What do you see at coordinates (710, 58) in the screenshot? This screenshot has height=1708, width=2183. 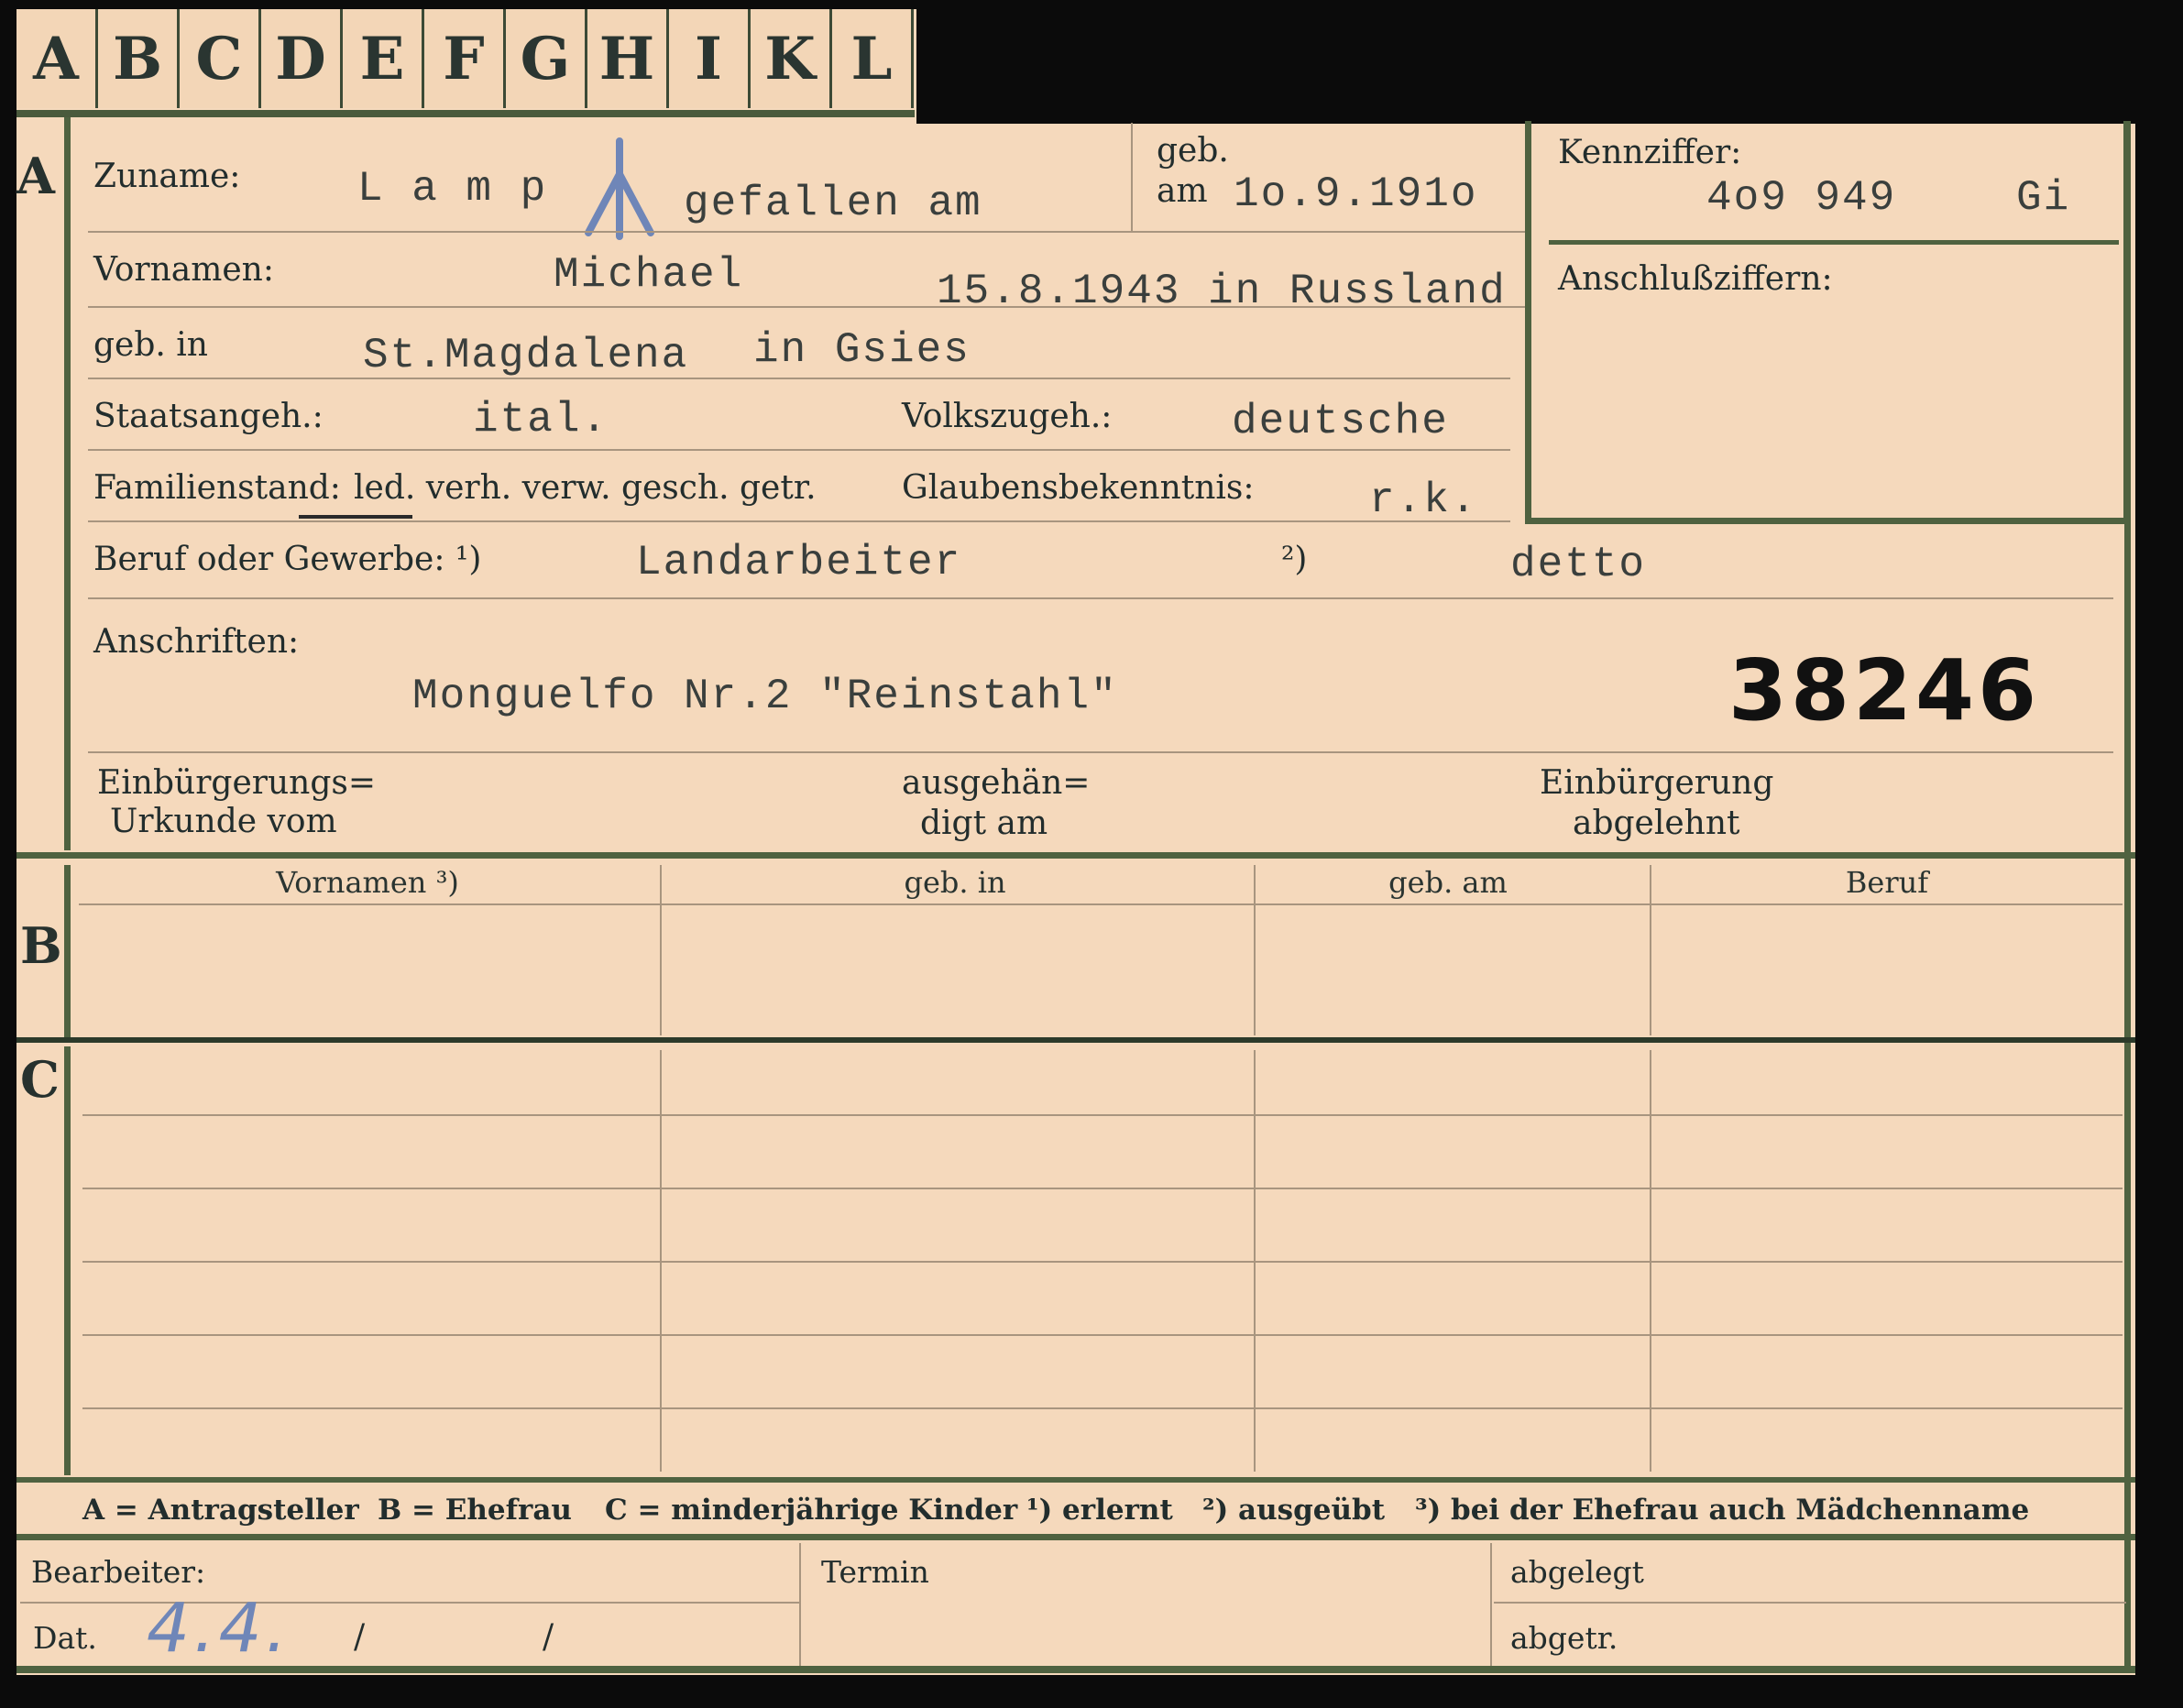 I see `tab-i: I` at bounding box center [710, 58].